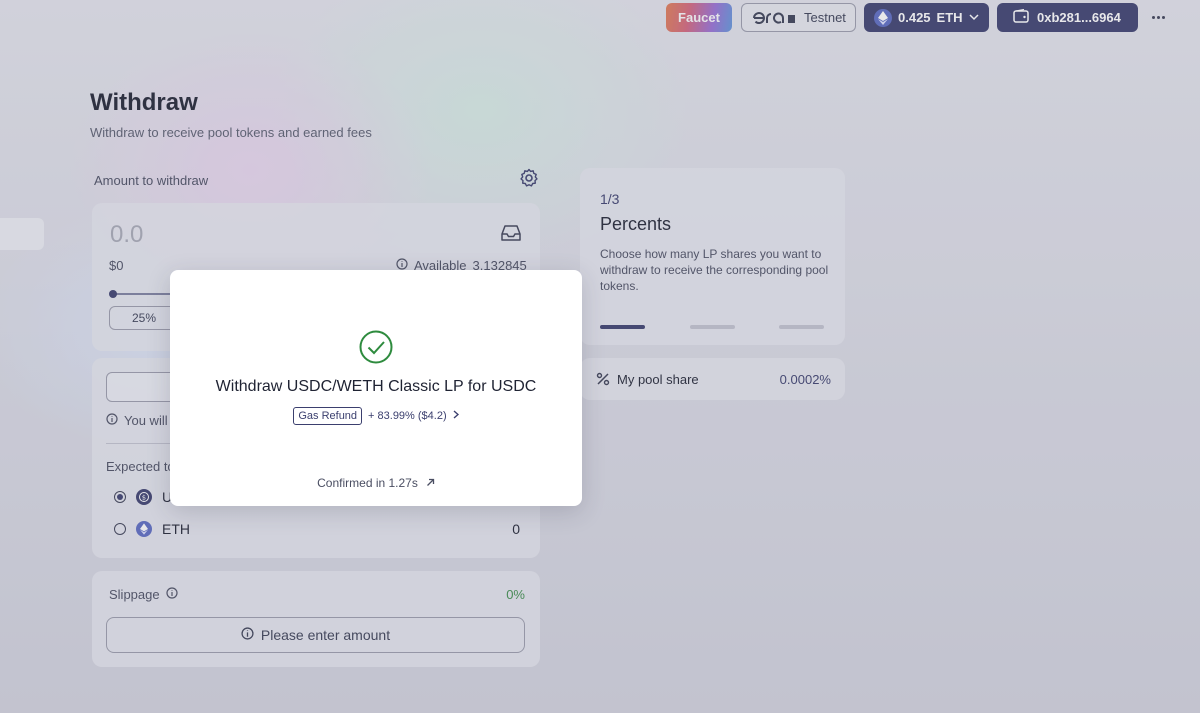 The height and width of the screenshot is (713, 1200). I want to click on confirmed-text: Confirmed in 1.27s, so click(367, 483).